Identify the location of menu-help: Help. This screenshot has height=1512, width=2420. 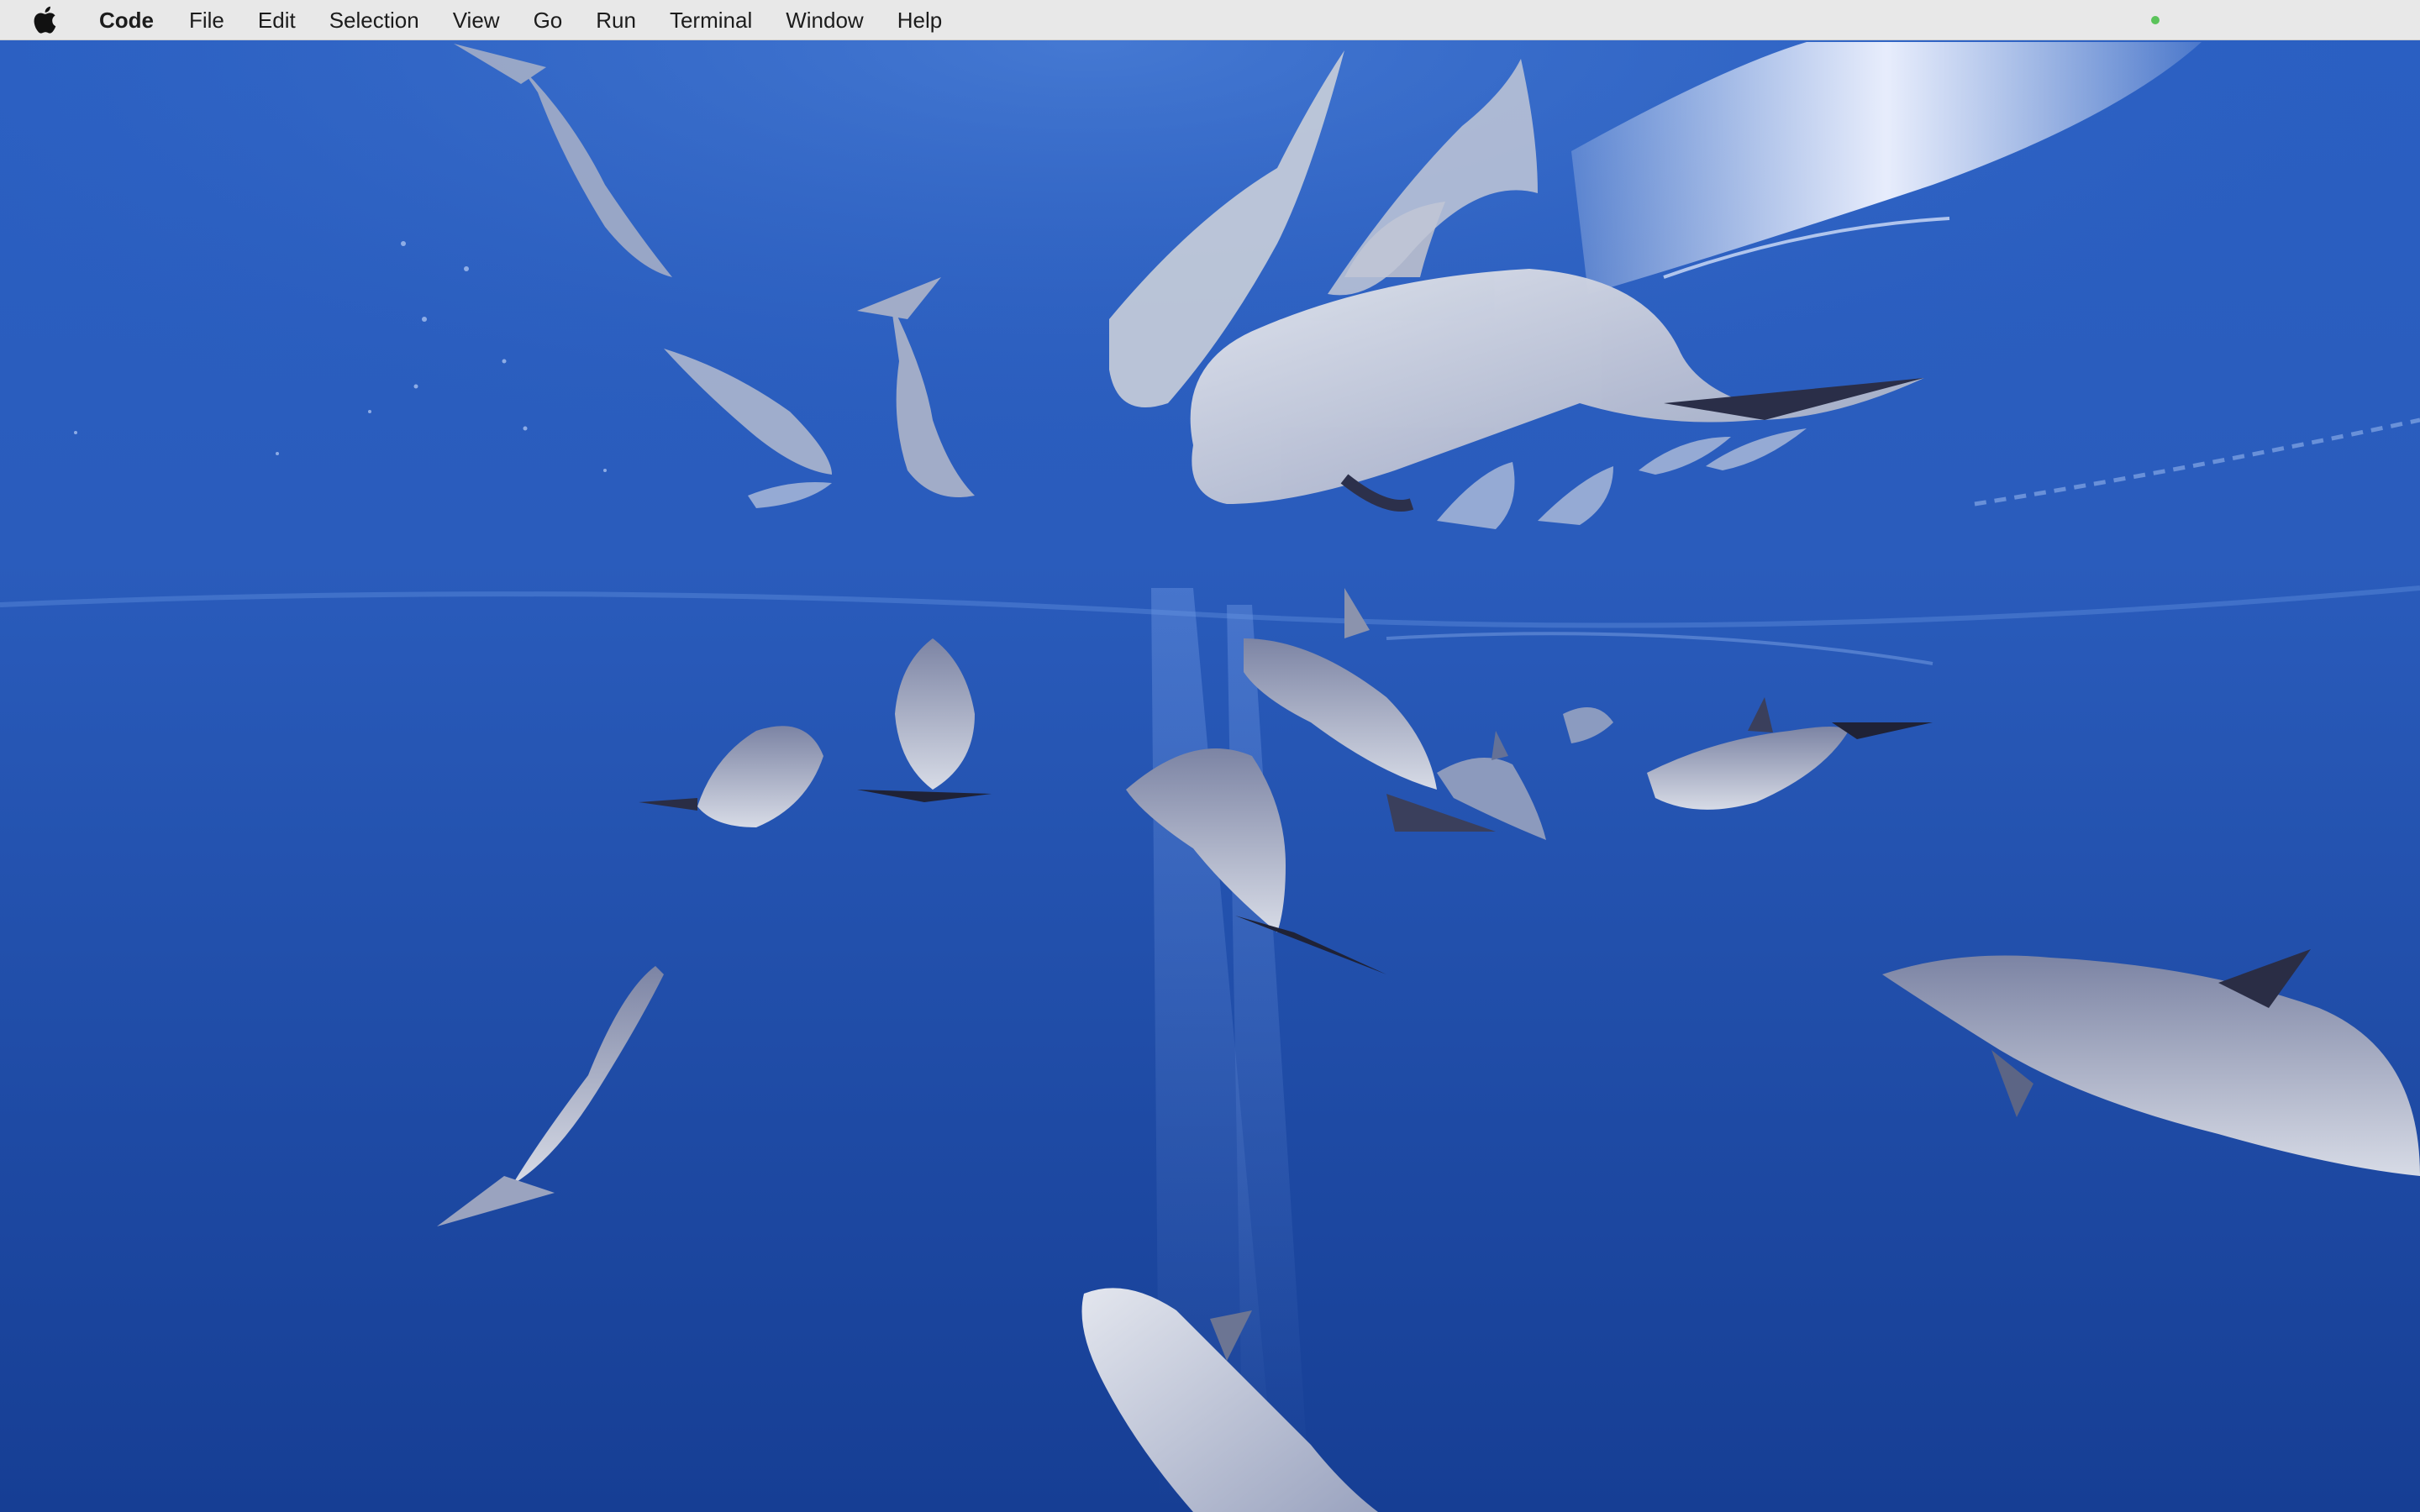
(920, 20).